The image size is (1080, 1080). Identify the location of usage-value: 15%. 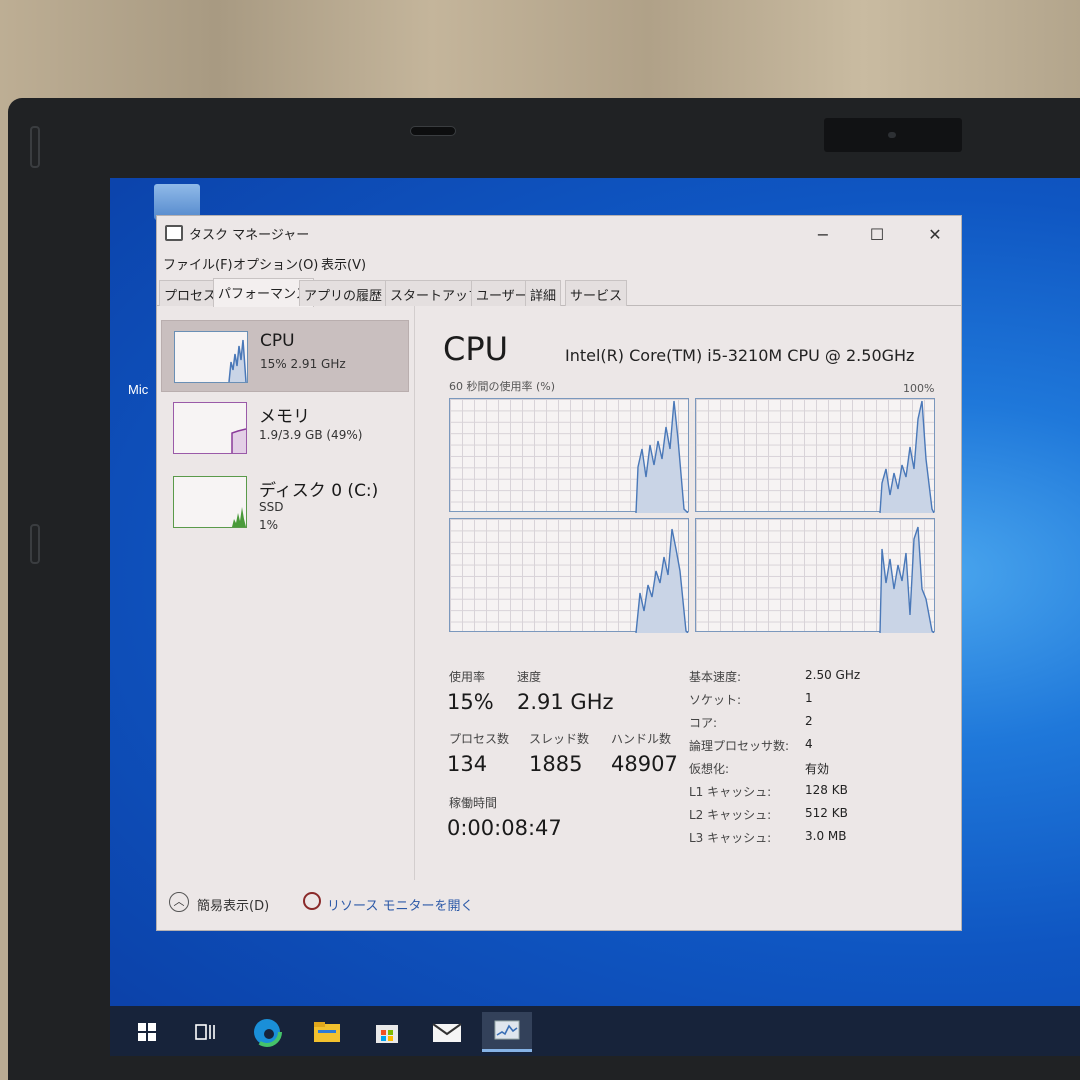
(470, 702).